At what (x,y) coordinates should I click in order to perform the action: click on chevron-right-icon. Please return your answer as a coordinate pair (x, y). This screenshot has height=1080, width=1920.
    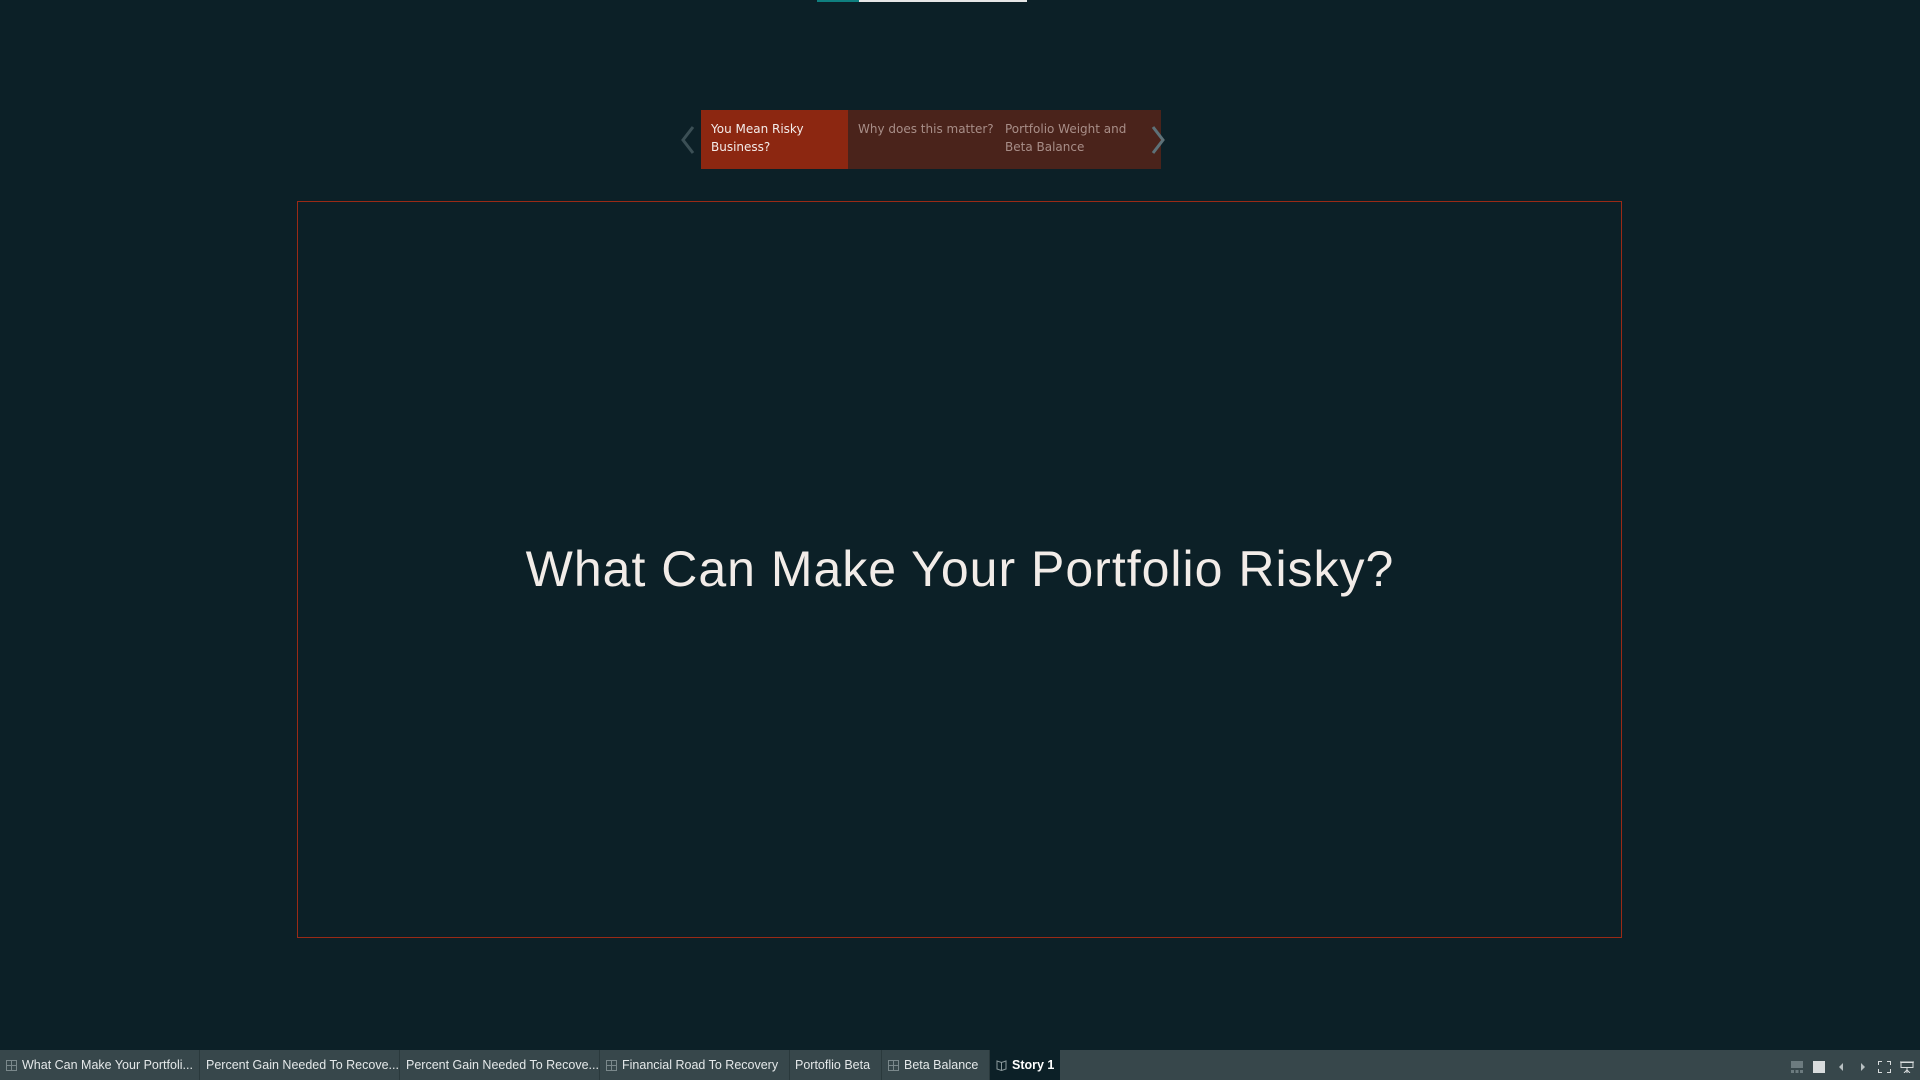
    Looking at the image, I should click on (1158, 140).